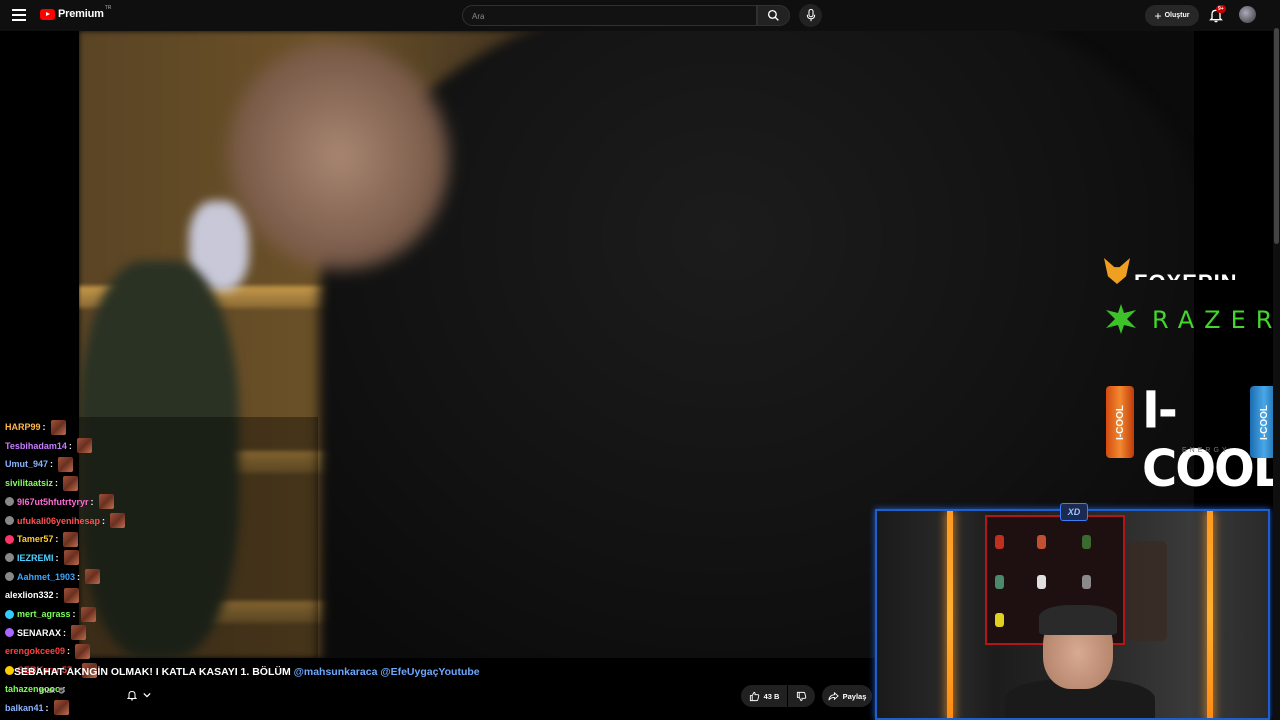 Image resolution: width=1280 pixels, height=720 pixels. I want to click on create-button: + Oluştur, so click(1172, 15).